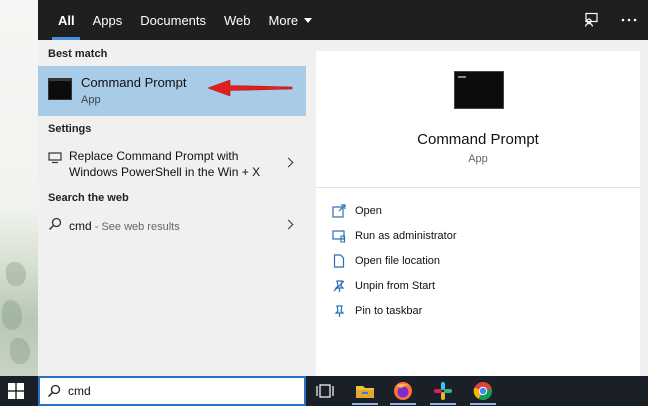  I want to click on open-icon, so click(339, 211).